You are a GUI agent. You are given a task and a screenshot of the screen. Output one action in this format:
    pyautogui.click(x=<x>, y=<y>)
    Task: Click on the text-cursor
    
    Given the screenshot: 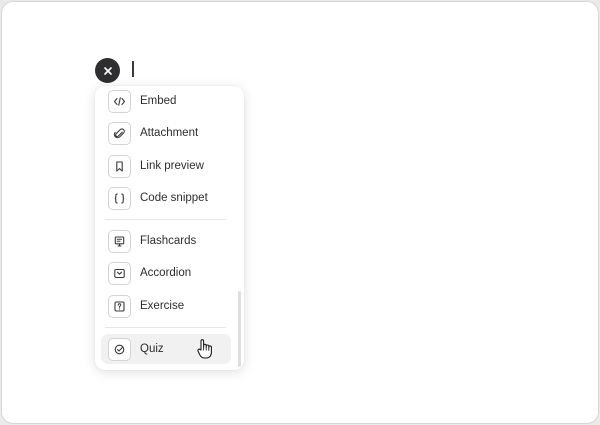 What is the action you would take?
    pyautogui.click(x=133, y=69)
    